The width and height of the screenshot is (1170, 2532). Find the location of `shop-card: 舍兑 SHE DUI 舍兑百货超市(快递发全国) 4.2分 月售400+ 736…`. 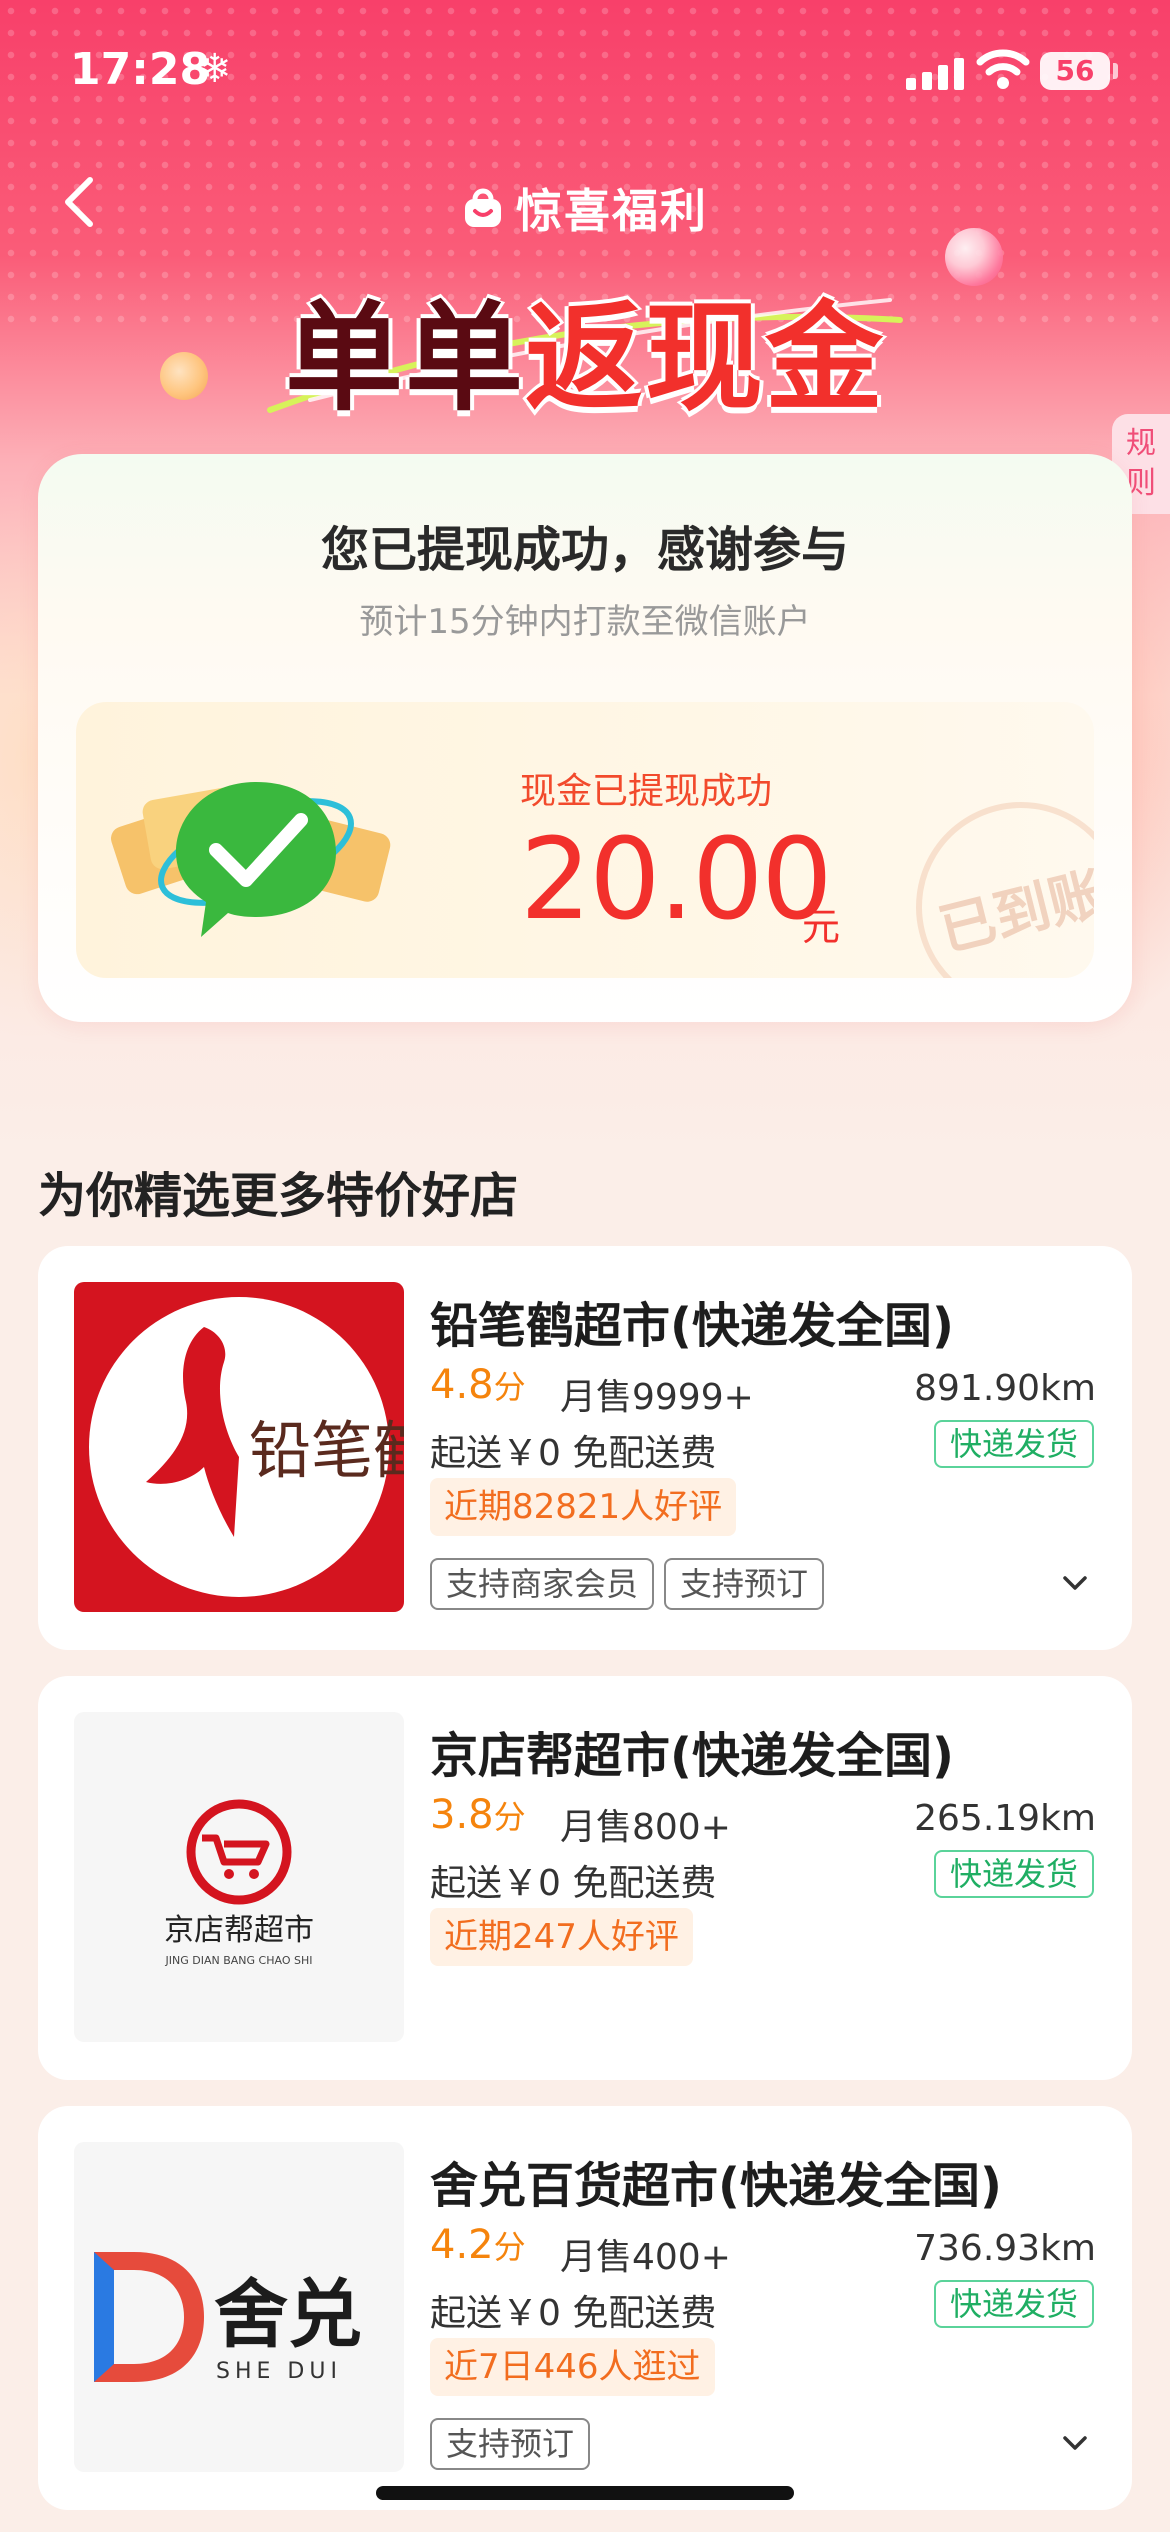

shop-card: 舍兑 SHE DUI 舍兑百货超市(快递发全国) 4.2分 月售400+ 736… is located at coordinates (585, 2308).